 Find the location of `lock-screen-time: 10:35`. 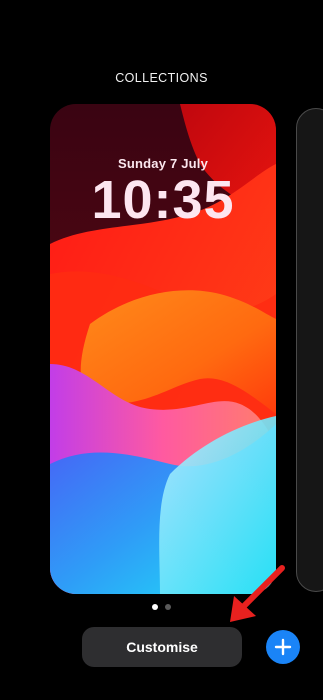

lock-screen-time: 10:35 is located at coordinates (163, 200).